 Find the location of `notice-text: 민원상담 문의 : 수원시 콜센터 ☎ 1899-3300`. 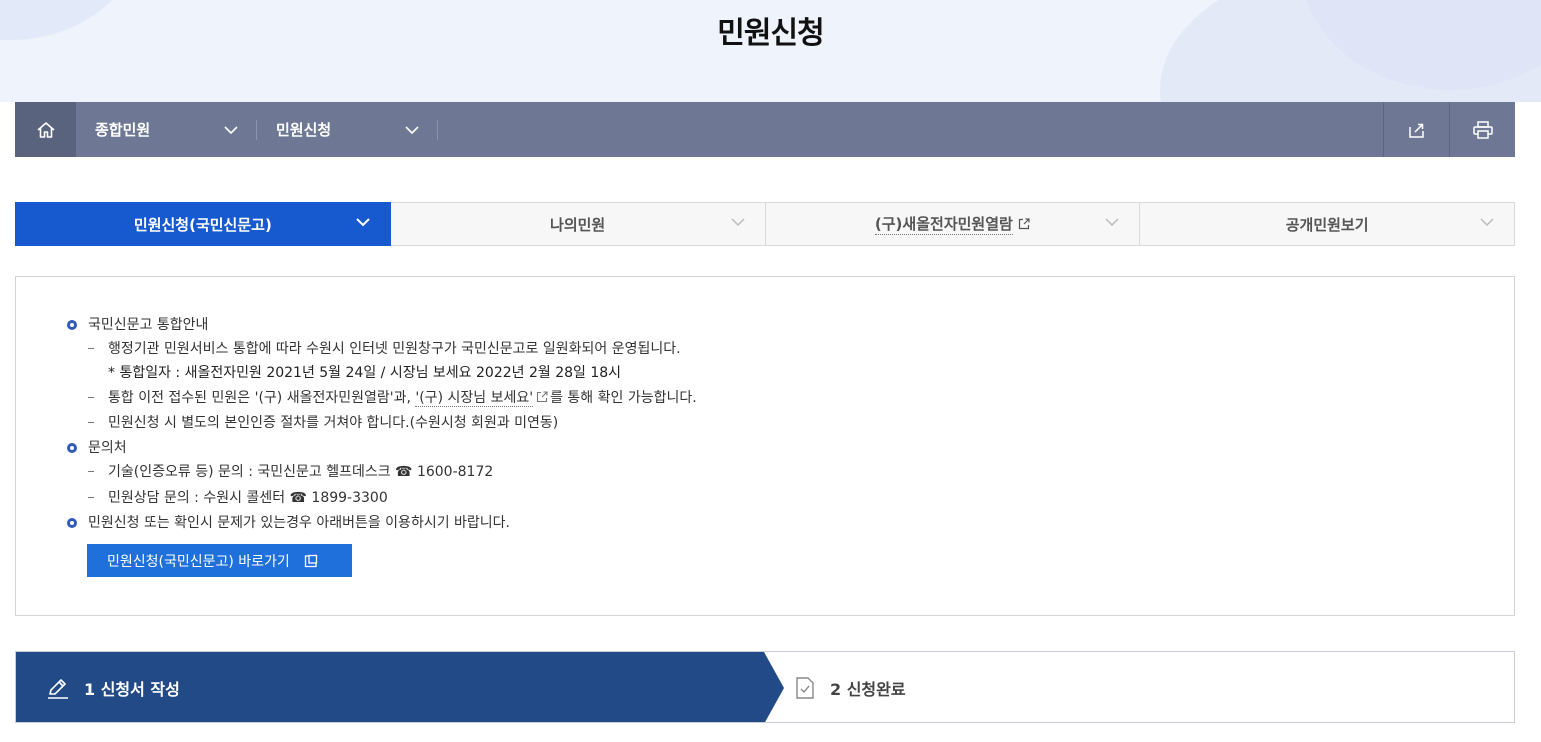

notice-text: 민원상담 문의 : 수원시 콜센터 ☎ 1899-3300 is located at coordinates (248, 498).